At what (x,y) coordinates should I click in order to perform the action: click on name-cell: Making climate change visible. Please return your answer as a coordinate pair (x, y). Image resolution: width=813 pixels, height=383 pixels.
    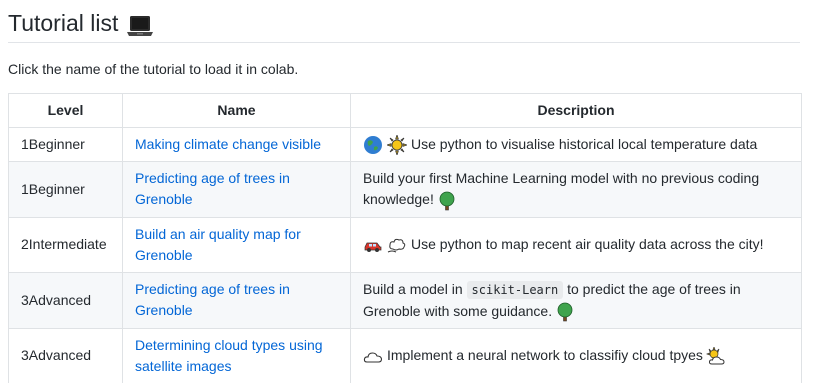
    Looking at the image, I should click on (236, 144).